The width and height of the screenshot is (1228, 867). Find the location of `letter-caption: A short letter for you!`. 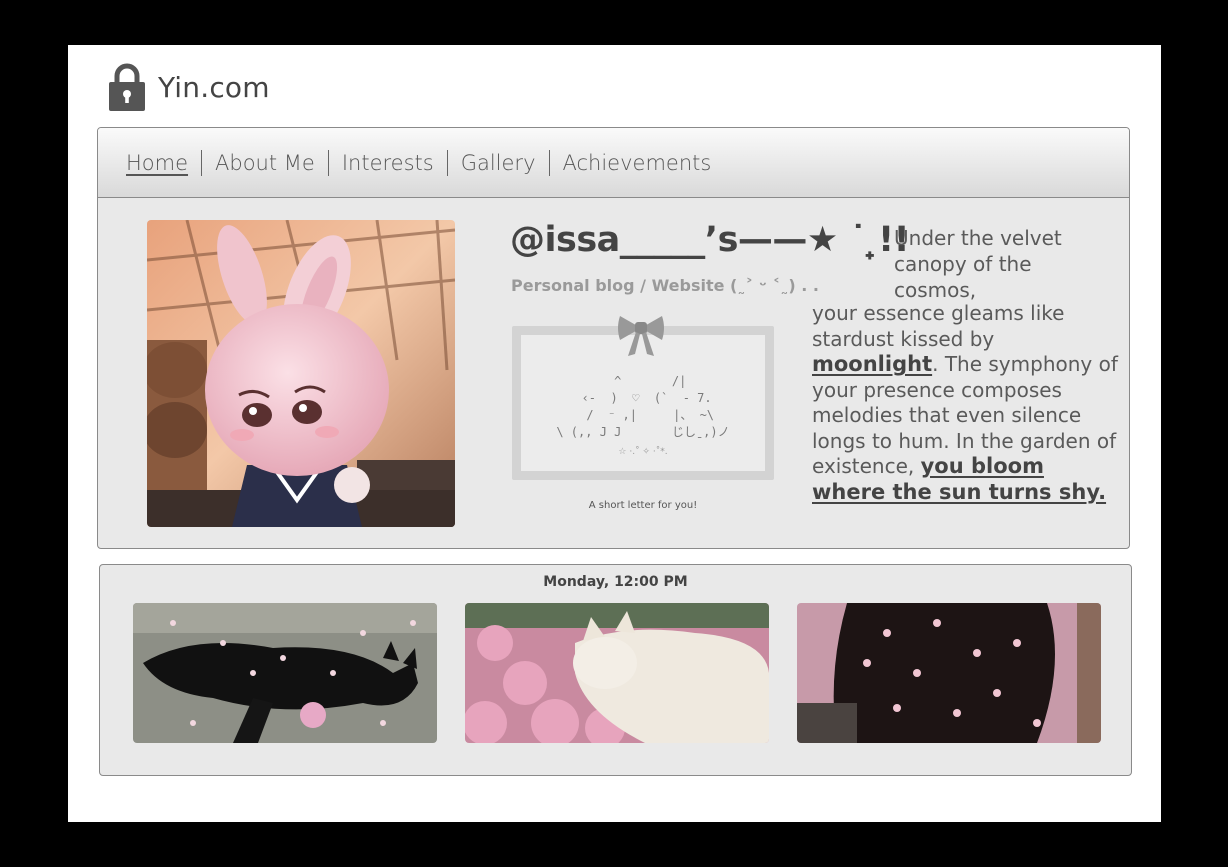

letter-caption: A short letter for you! is located at coordinates (643, 505).